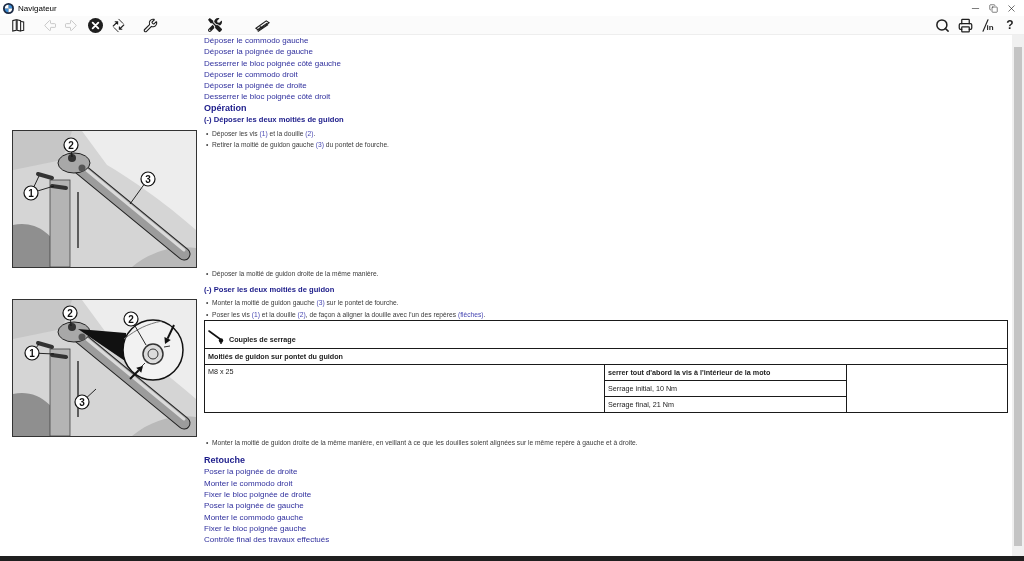 The width and height of the screenshot is (1024, 561). I want to click on procedure-link: Desserrer le bloc poignée côté droit, so click(267, 97).